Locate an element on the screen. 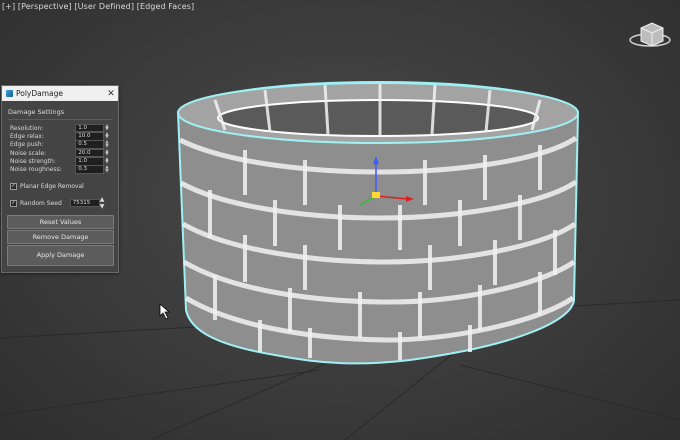 This screenshot has width=680, height=440. planar-edge-removal-row: ✓ Planar Edge Removal is located at coordinates (47, 186).